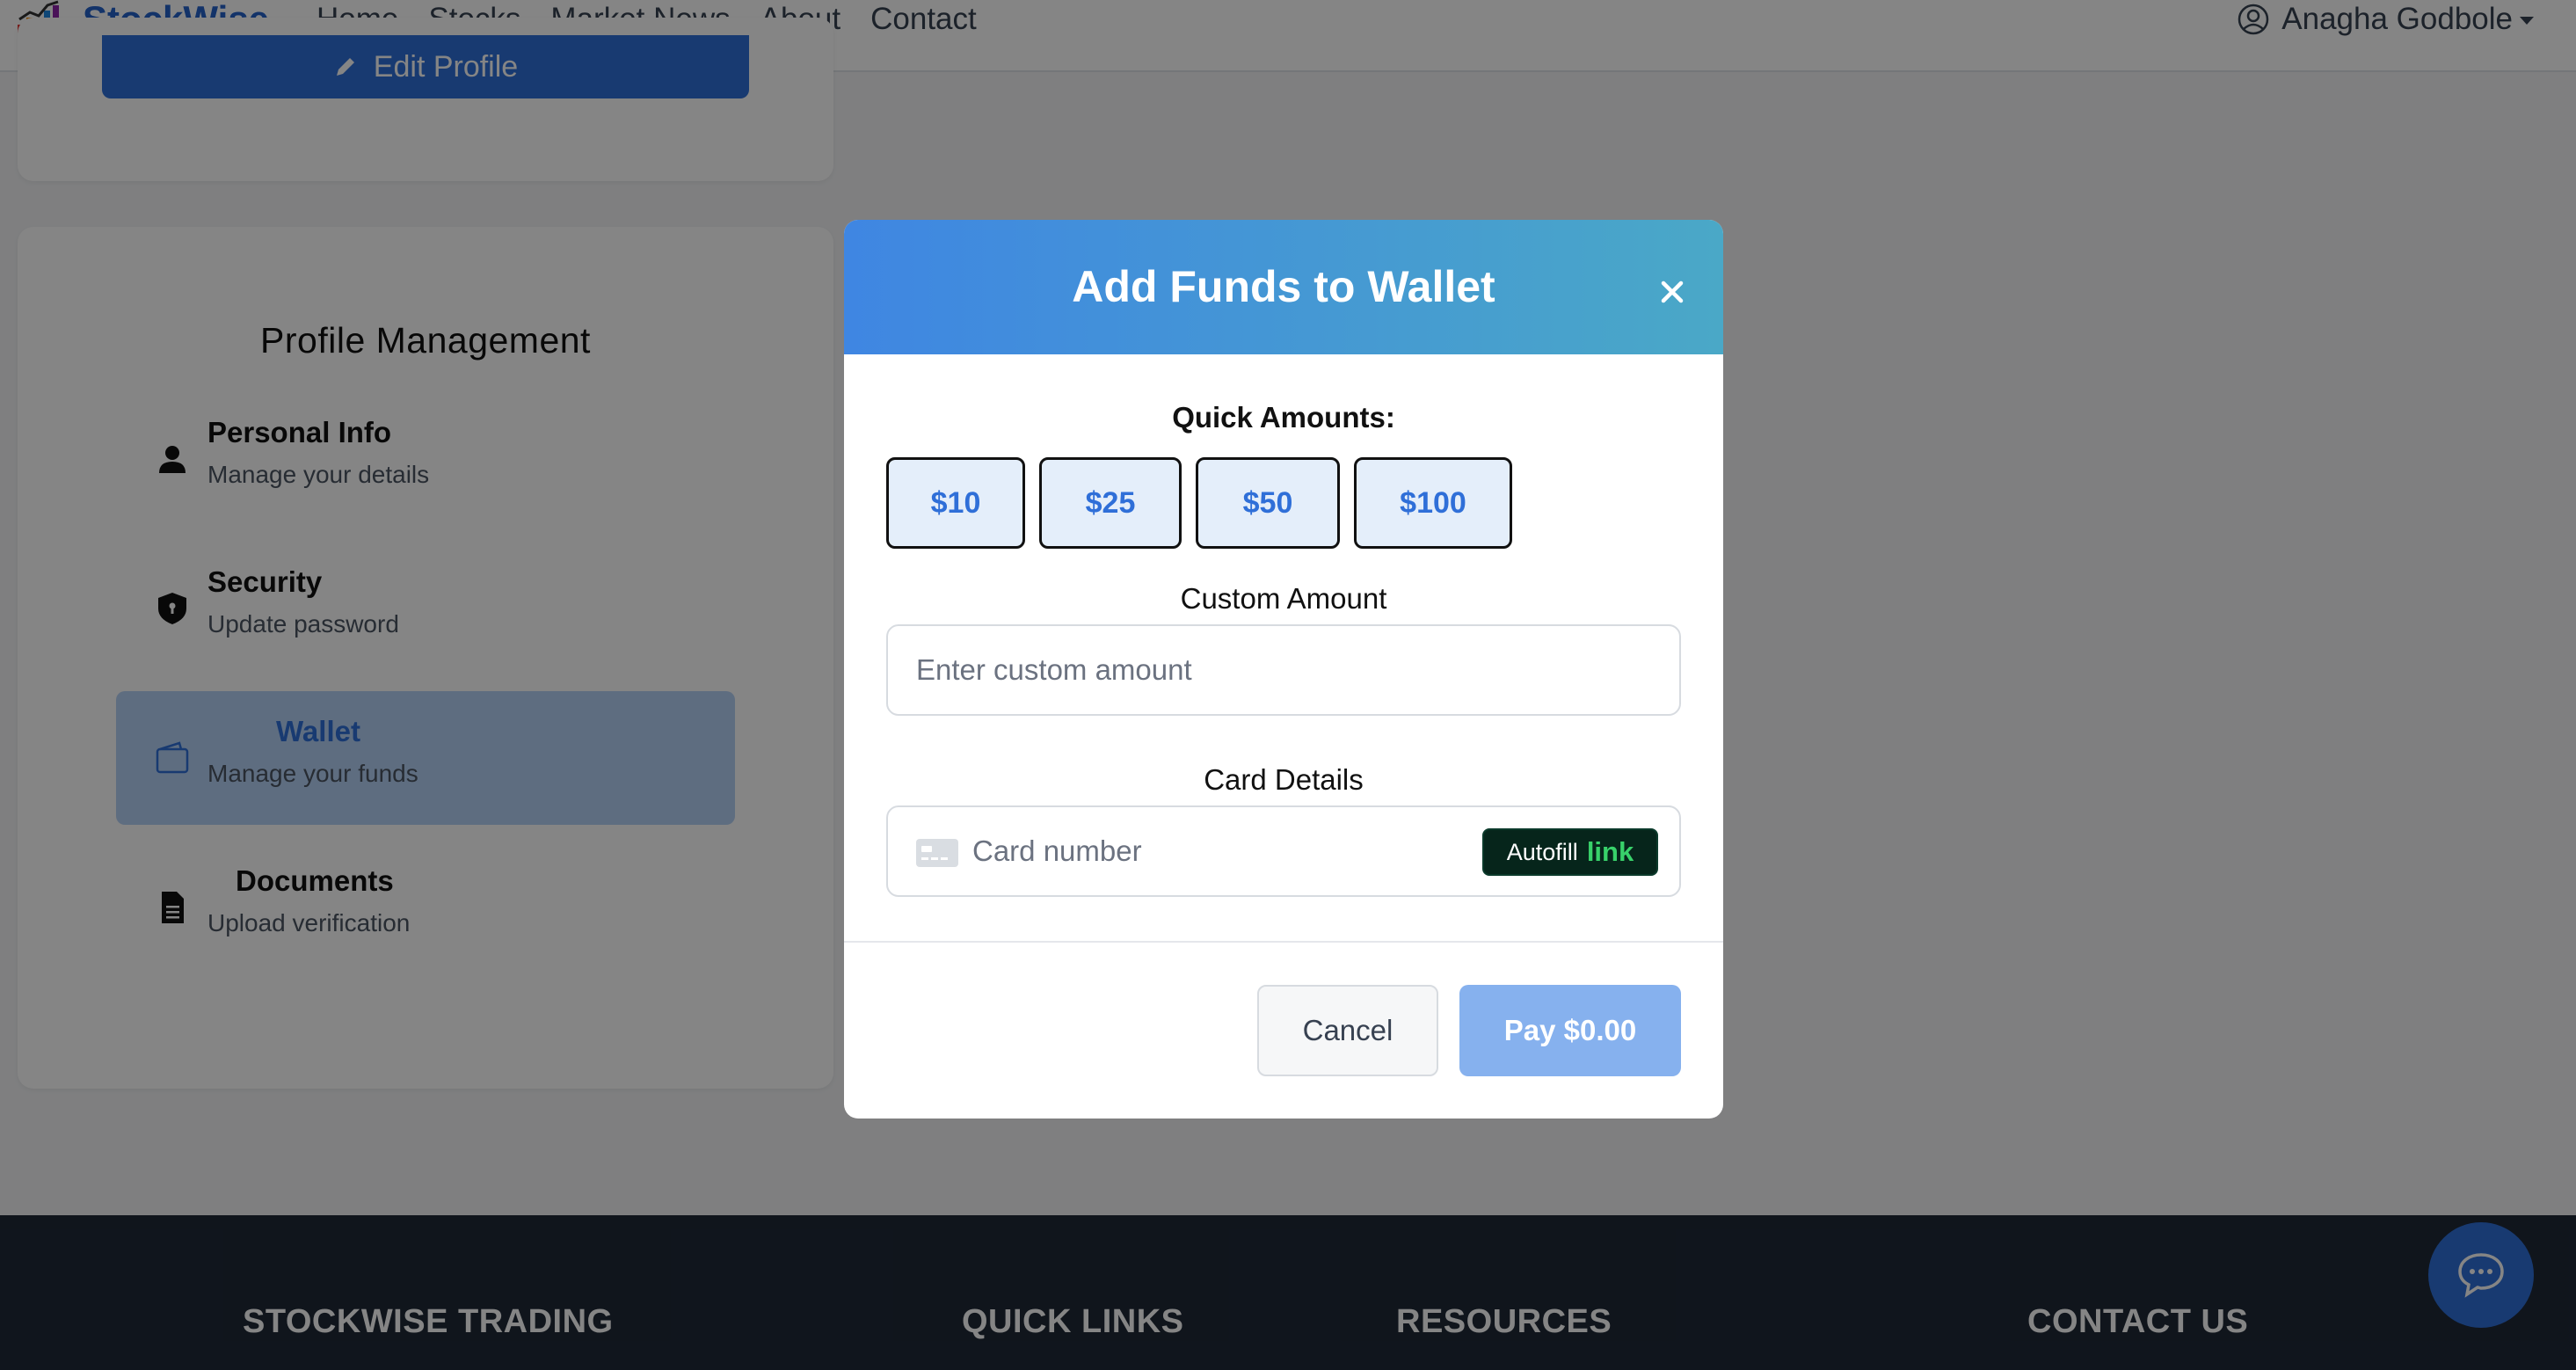 Image resolution: width=2576 pixels, height=1370 pixels. Describe the element at coordinates (1672, 292) in the screenshot. I see `close-icon` at that location.